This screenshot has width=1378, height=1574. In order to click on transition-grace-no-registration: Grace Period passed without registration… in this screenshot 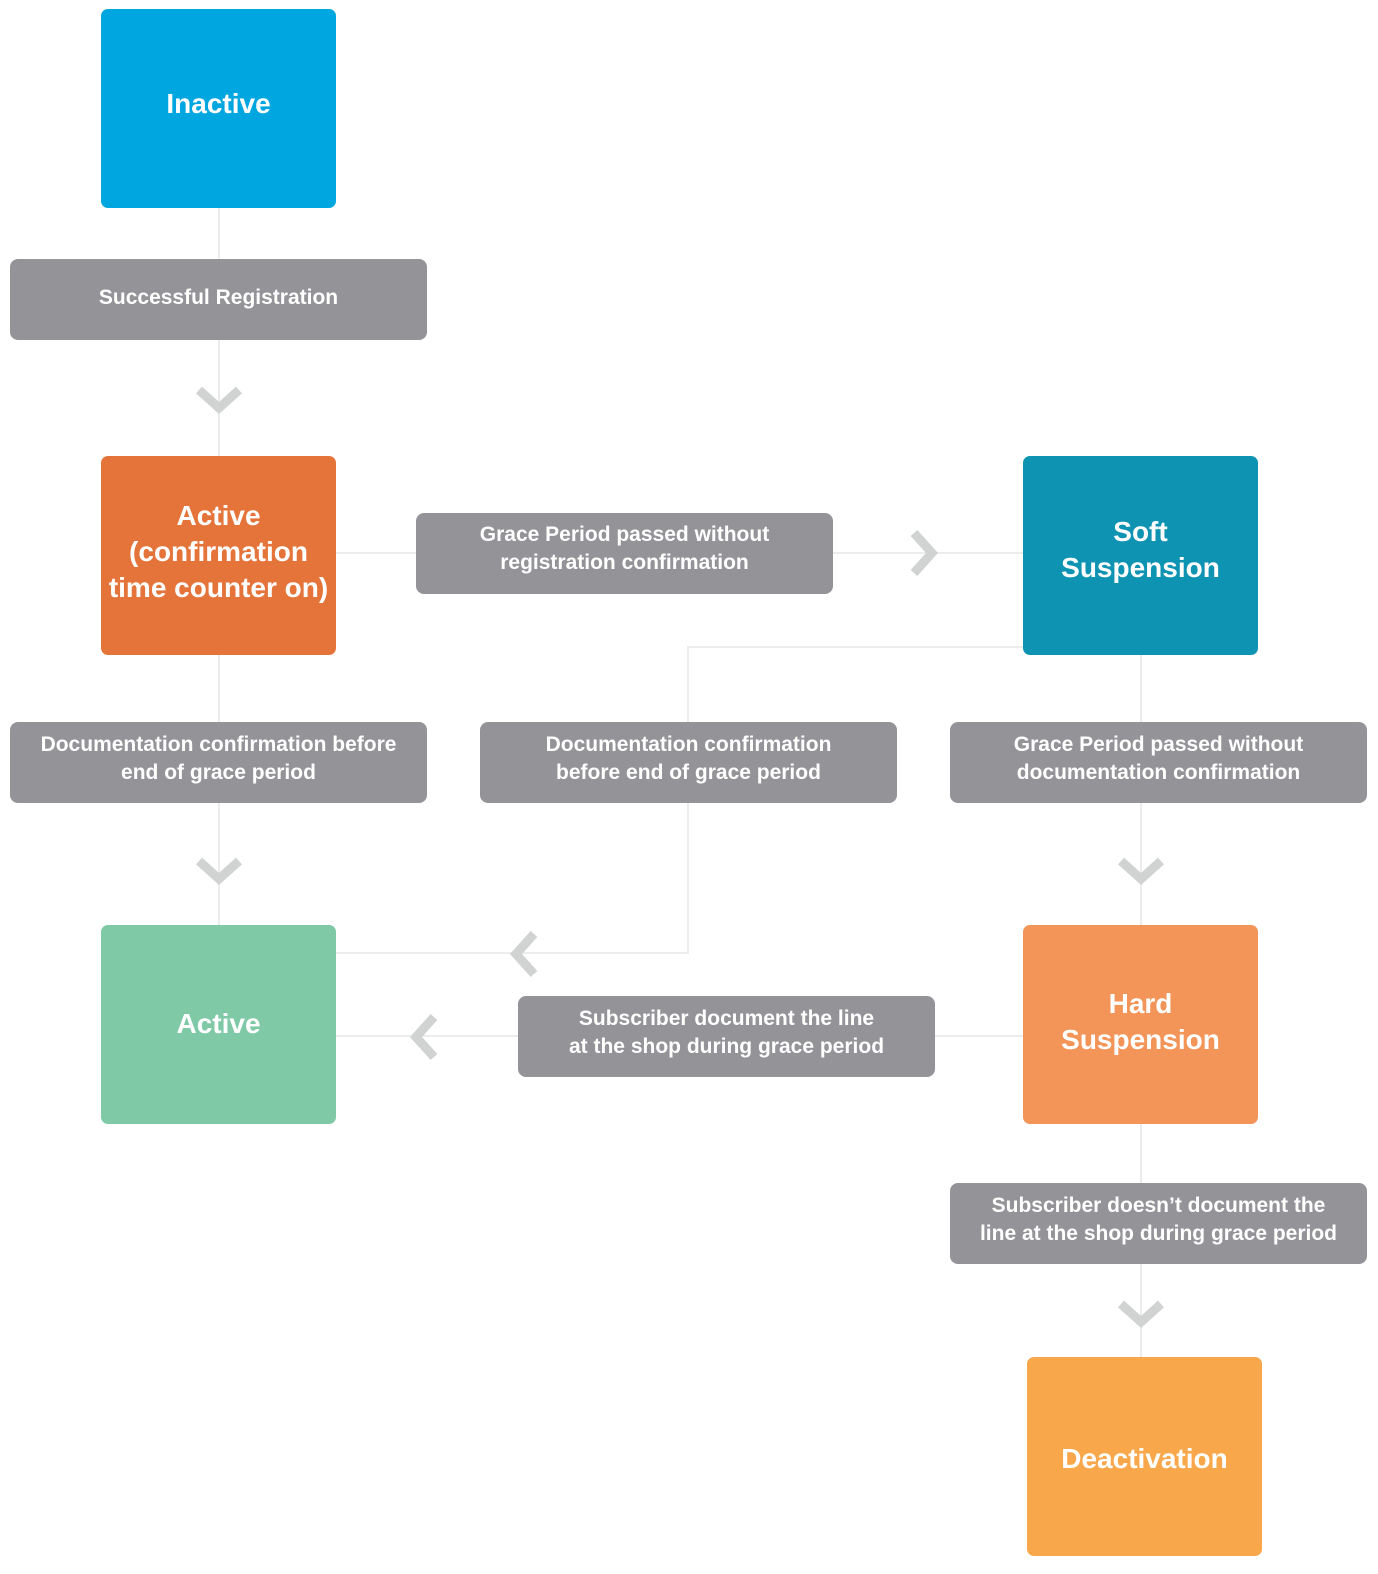, I will do `click(624, 553)`.